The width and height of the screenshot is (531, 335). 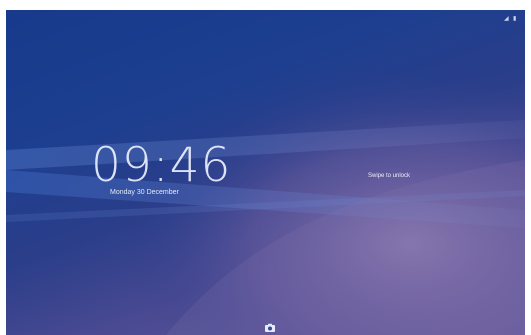 I want to click on lock-date: Monday 30 December, so click(x=144, y=192).